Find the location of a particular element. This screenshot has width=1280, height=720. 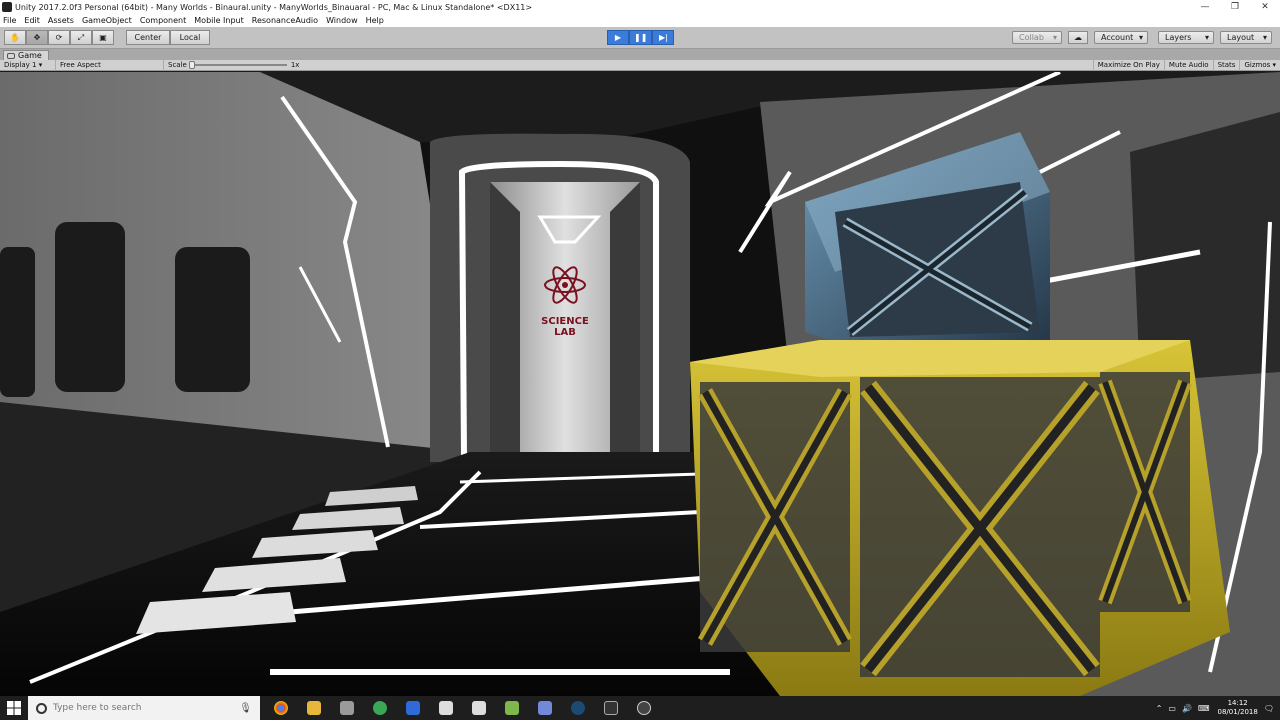

network-icon is located at coordinates (412, 708).